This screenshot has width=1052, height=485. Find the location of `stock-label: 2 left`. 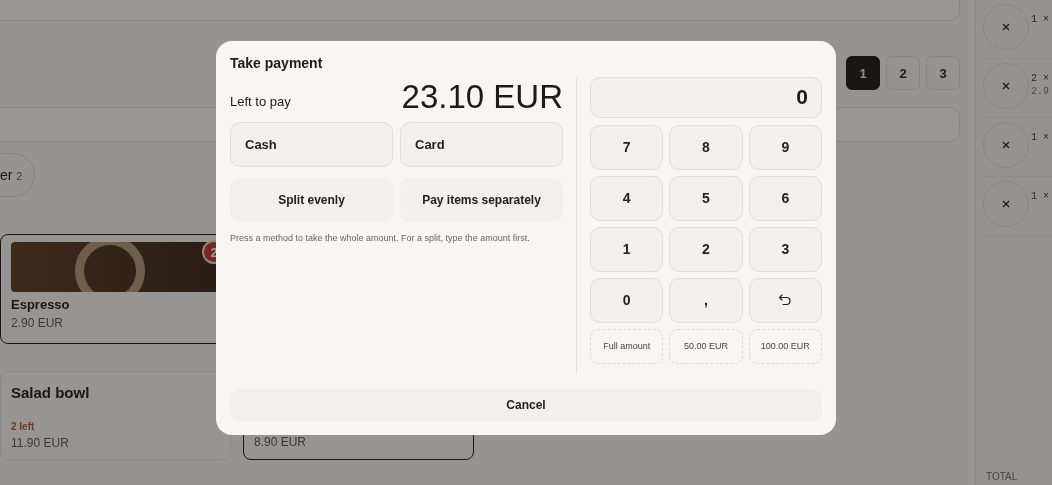

stock-label: 2 left is located at coordinates (23, 426).